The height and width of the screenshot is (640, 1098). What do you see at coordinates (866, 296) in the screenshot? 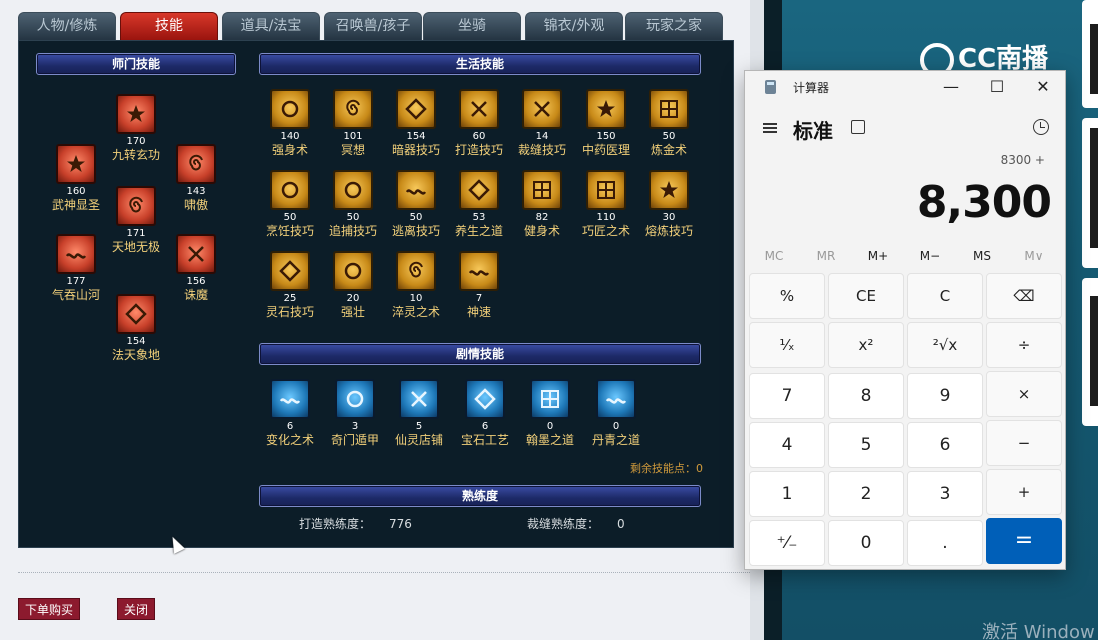
I see `clear-entry-button: CE` at bounding box center [866, 296].